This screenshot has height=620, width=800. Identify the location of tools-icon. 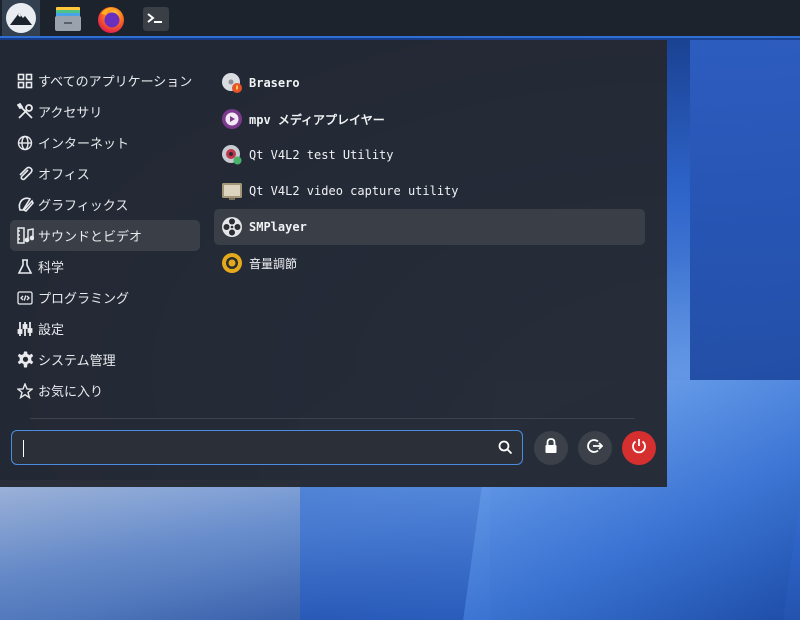
(25, 112).